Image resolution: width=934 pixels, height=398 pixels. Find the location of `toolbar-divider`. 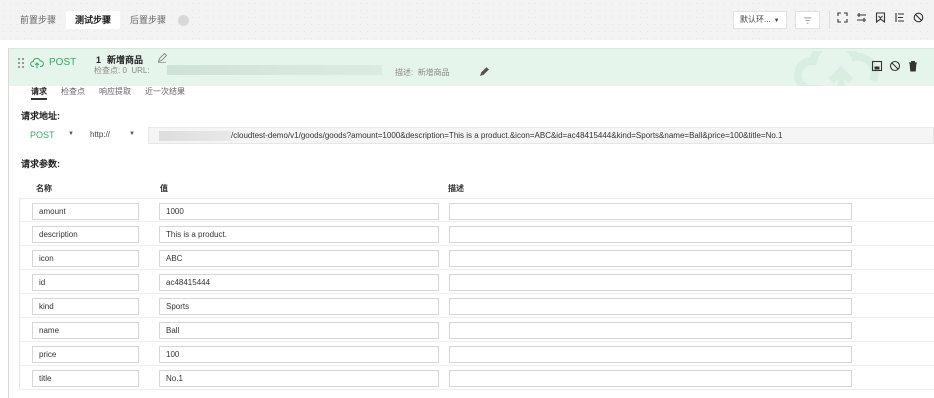

toolbar-divider is located at coordinates (829, 20).